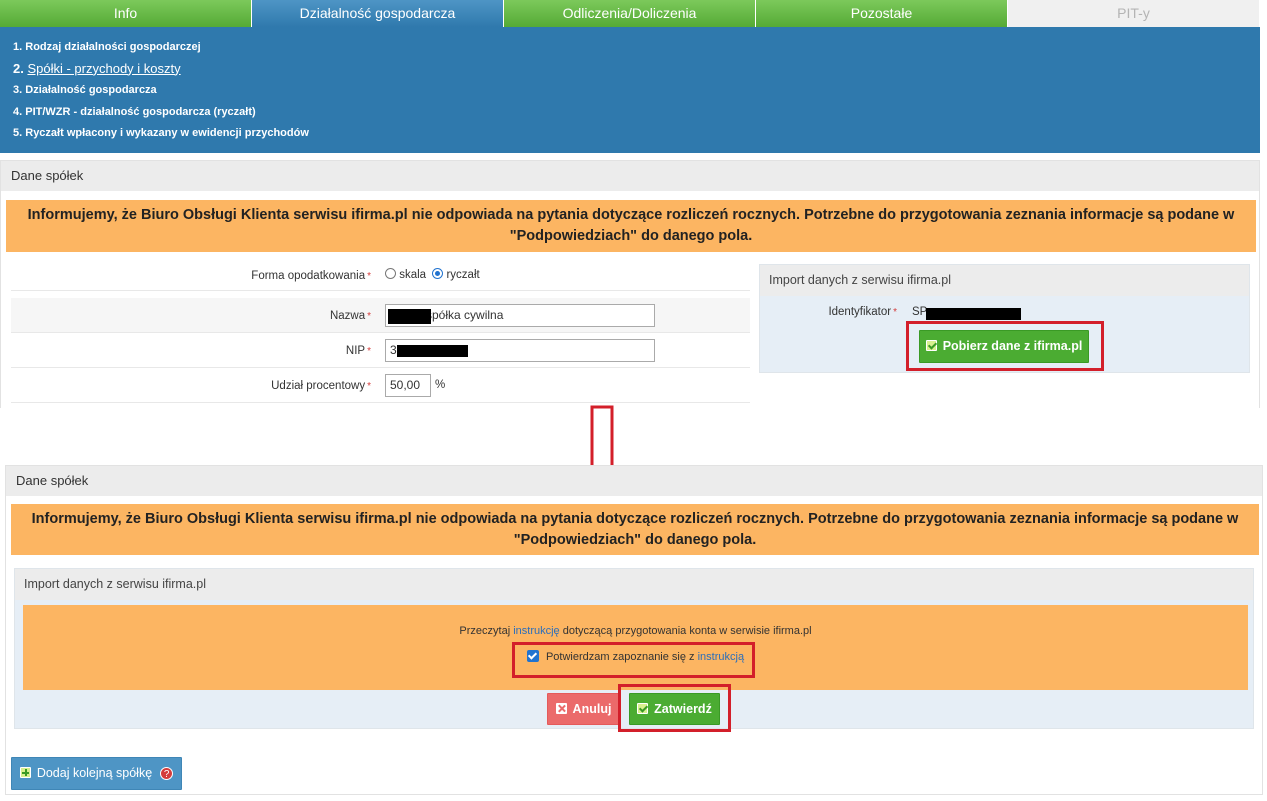  I want to click on row-share: Udział procentowy * 50,00 %, so click(380, 385).